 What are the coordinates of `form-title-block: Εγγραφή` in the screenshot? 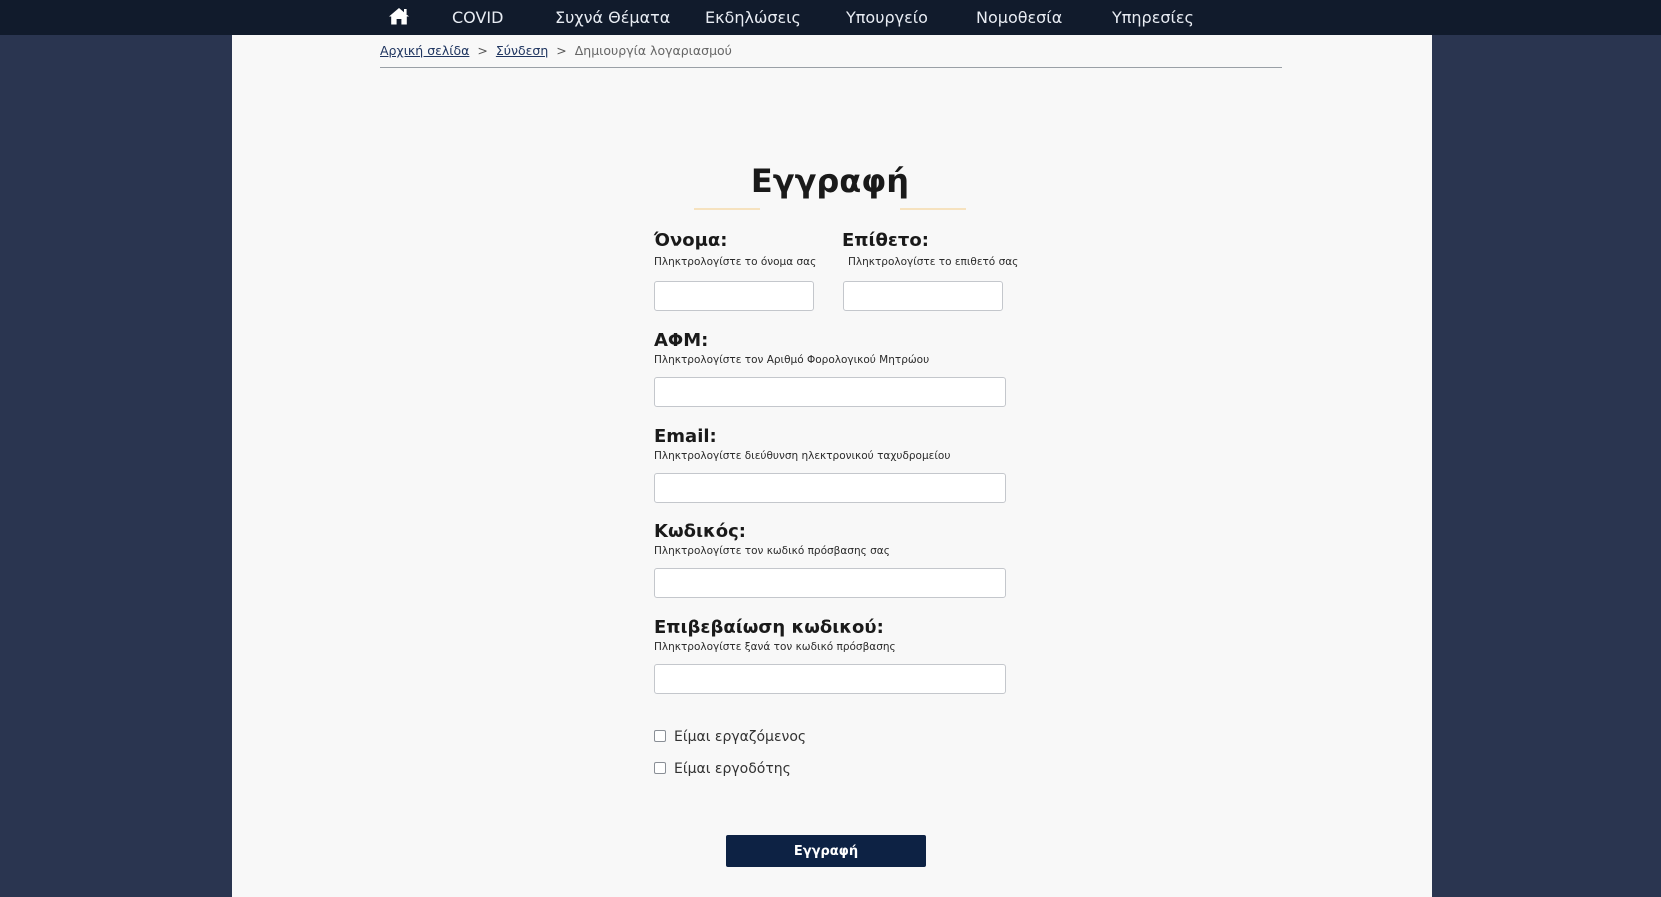 It's located at (830, 182).